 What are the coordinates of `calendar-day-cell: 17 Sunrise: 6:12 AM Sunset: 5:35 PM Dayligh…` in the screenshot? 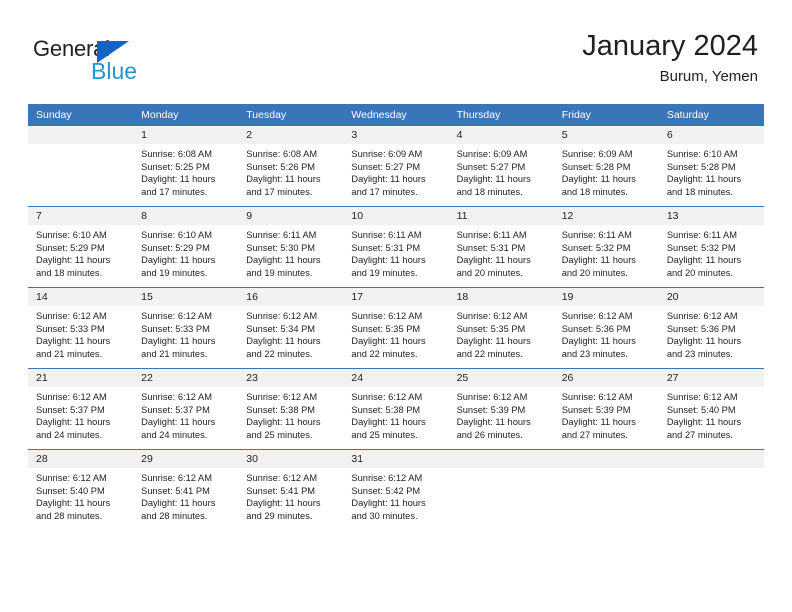 It's located at (396, 328).